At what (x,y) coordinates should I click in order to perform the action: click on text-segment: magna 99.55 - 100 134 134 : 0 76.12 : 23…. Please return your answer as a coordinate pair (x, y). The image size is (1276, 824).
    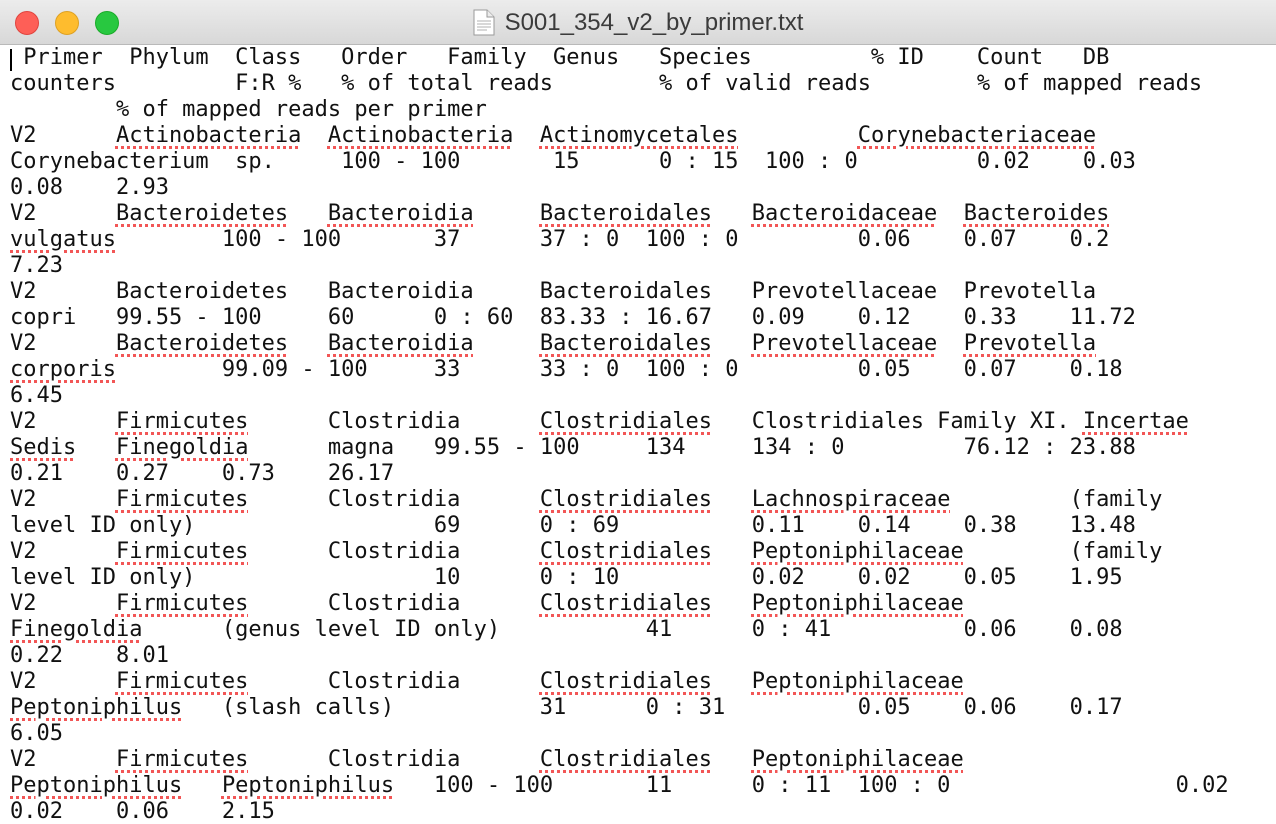
    Looking at the image, I should click on (692, 447).